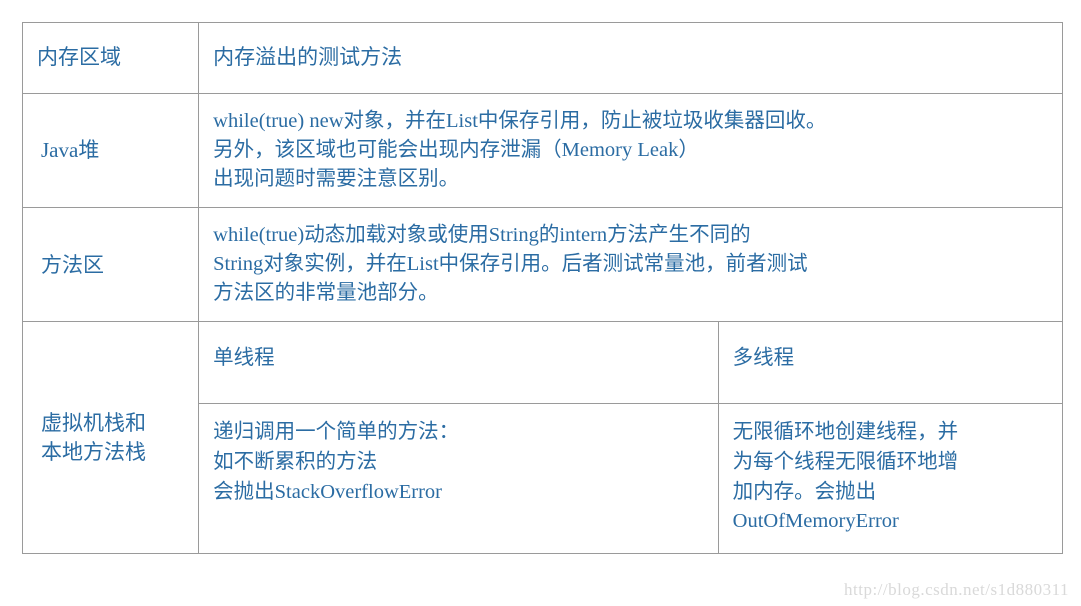 The image size is (1081, 606). What do you see at coordinates (890, 363) in the screenshot?
I see `thread-header-cell-multi: 多线程` at bounding box center [890, 363].